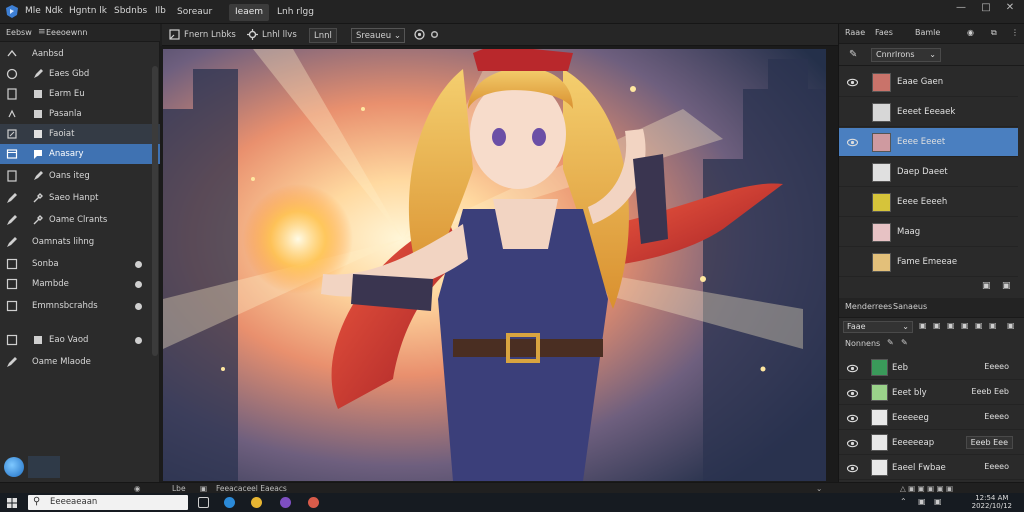 The image size is (1024, 512). What do you see at coordinates (961, 9) in the screenshot?
I see `minimize-icon: —` at bounding box center [961, 9].